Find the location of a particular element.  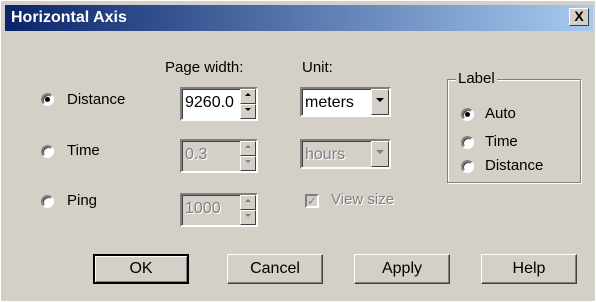

time-radio is located at coordinates (47, 151).